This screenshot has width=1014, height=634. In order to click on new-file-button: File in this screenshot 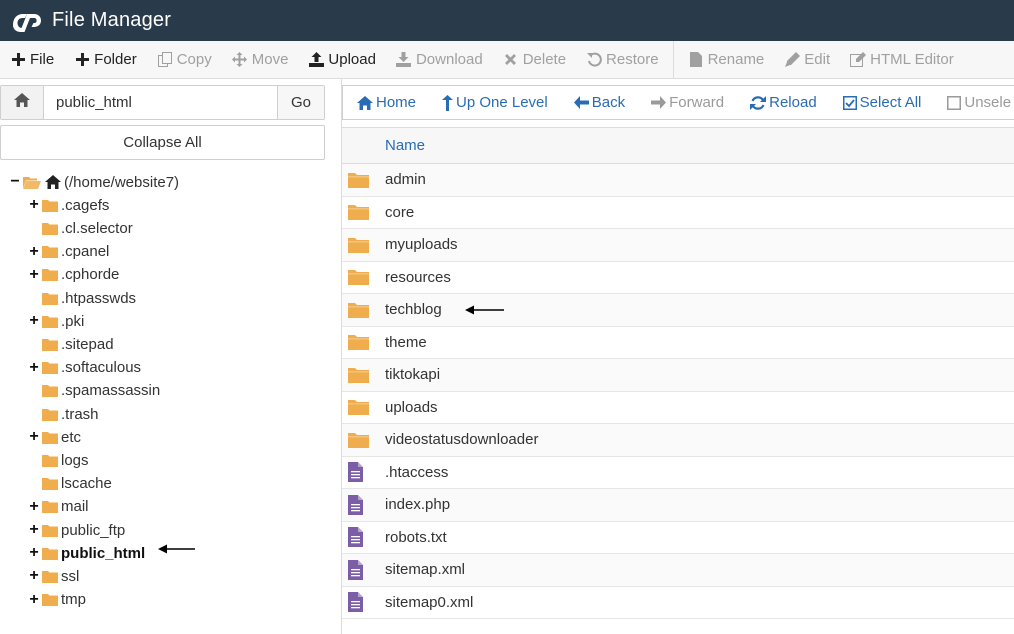, I will do `click(32, 59)`.